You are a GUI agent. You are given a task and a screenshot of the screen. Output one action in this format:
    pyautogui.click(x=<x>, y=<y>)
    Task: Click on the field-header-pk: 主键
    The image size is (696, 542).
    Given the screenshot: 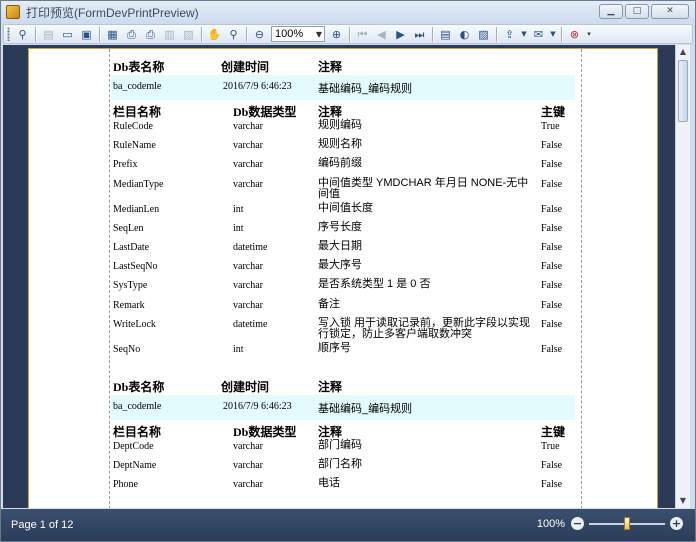 What is the action you would take?
    pyautogui.click(x=553, y=431)
    